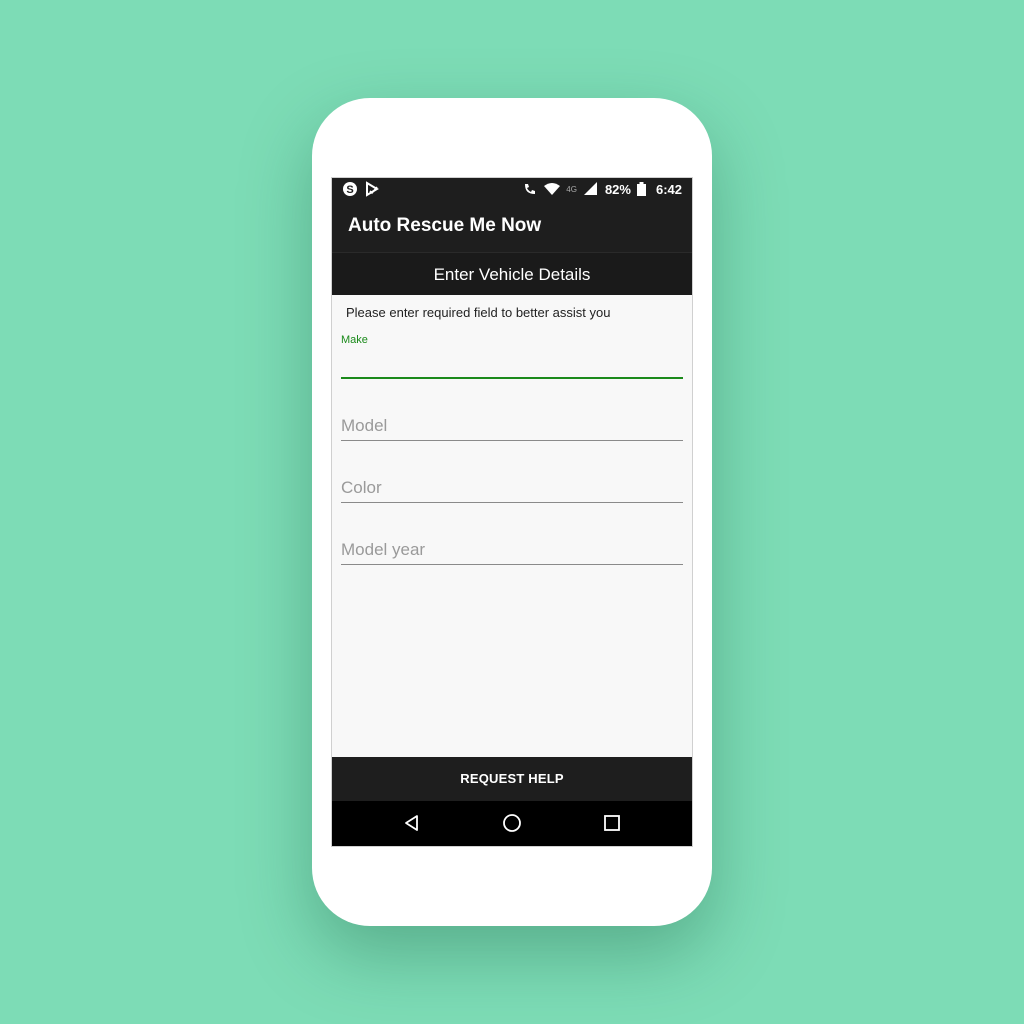 Image resolution: width=1024 pixels, height=1024 pixels. I want to click on navigation-bar, so click(512, 823).